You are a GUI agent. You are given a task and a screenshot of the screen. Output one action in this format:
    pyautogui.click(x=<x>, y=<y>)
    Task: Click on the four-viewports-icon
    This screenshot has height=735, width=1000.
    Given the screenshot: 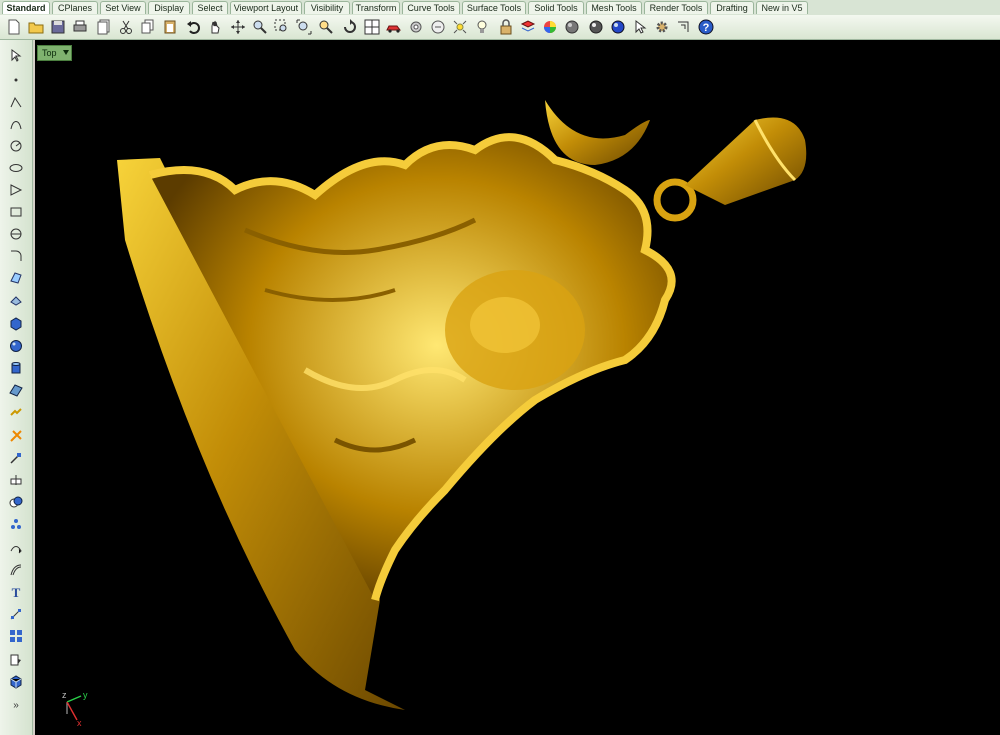 What is the action you would take?
    pyautogui.click(x=372, y=27)
    